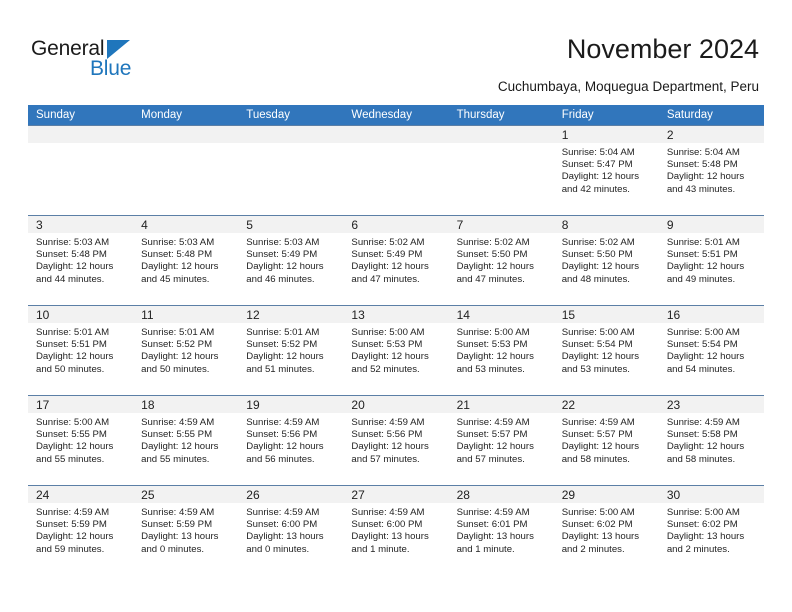 This screenshot has width=792, height=612. Describe the element at coordinates (689, 115) in the screenshot. I see `day-header-saturday: Saturday` at that location.